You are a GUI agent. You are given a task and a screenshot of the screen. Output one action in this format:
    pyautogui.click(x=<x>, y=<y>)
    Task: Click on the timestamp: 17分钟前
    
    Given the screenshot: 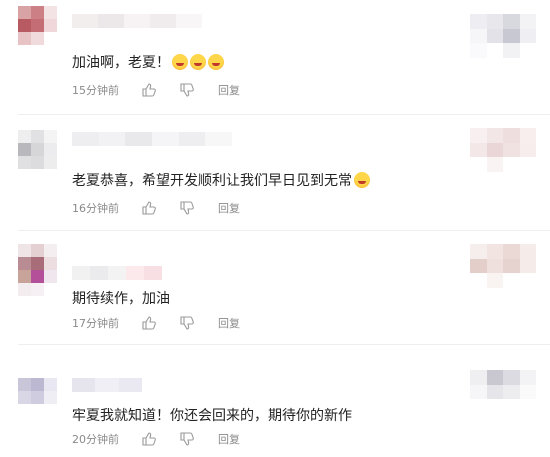 What is the action you would take?
    pyautogui.click(x=95, y=323)
    